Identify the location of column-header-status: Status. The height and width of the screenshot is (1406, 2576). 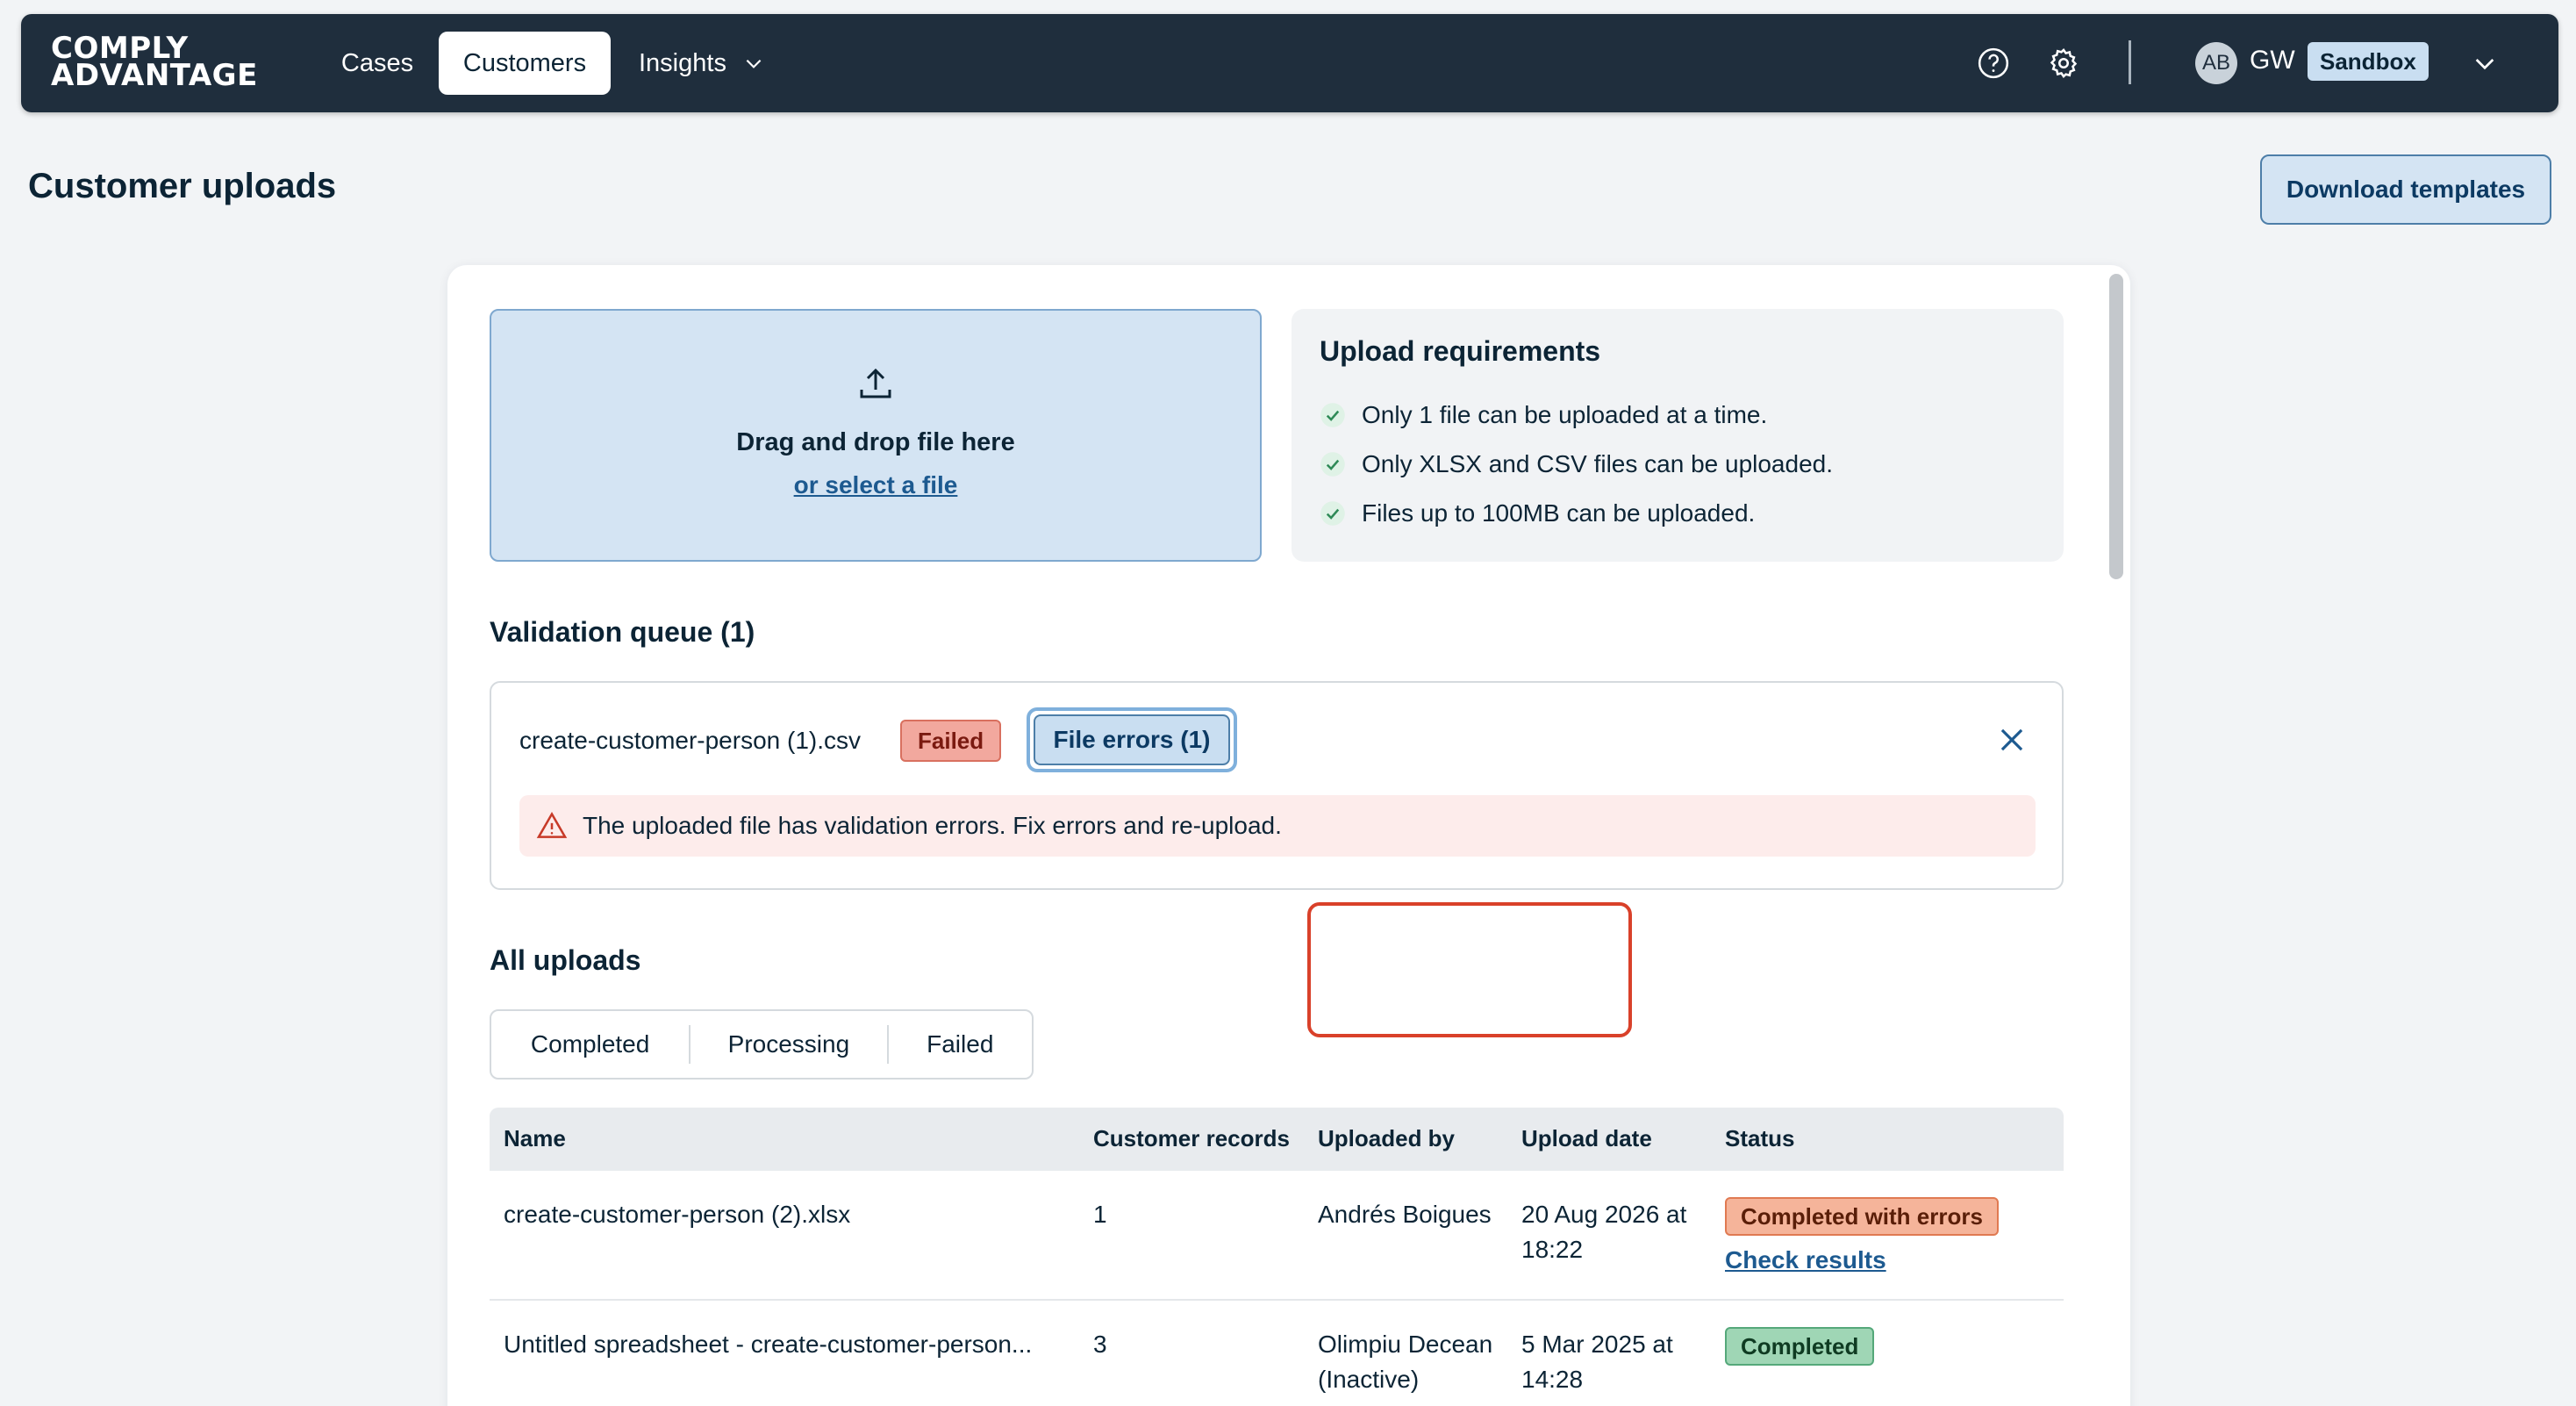
(1759, 1139).